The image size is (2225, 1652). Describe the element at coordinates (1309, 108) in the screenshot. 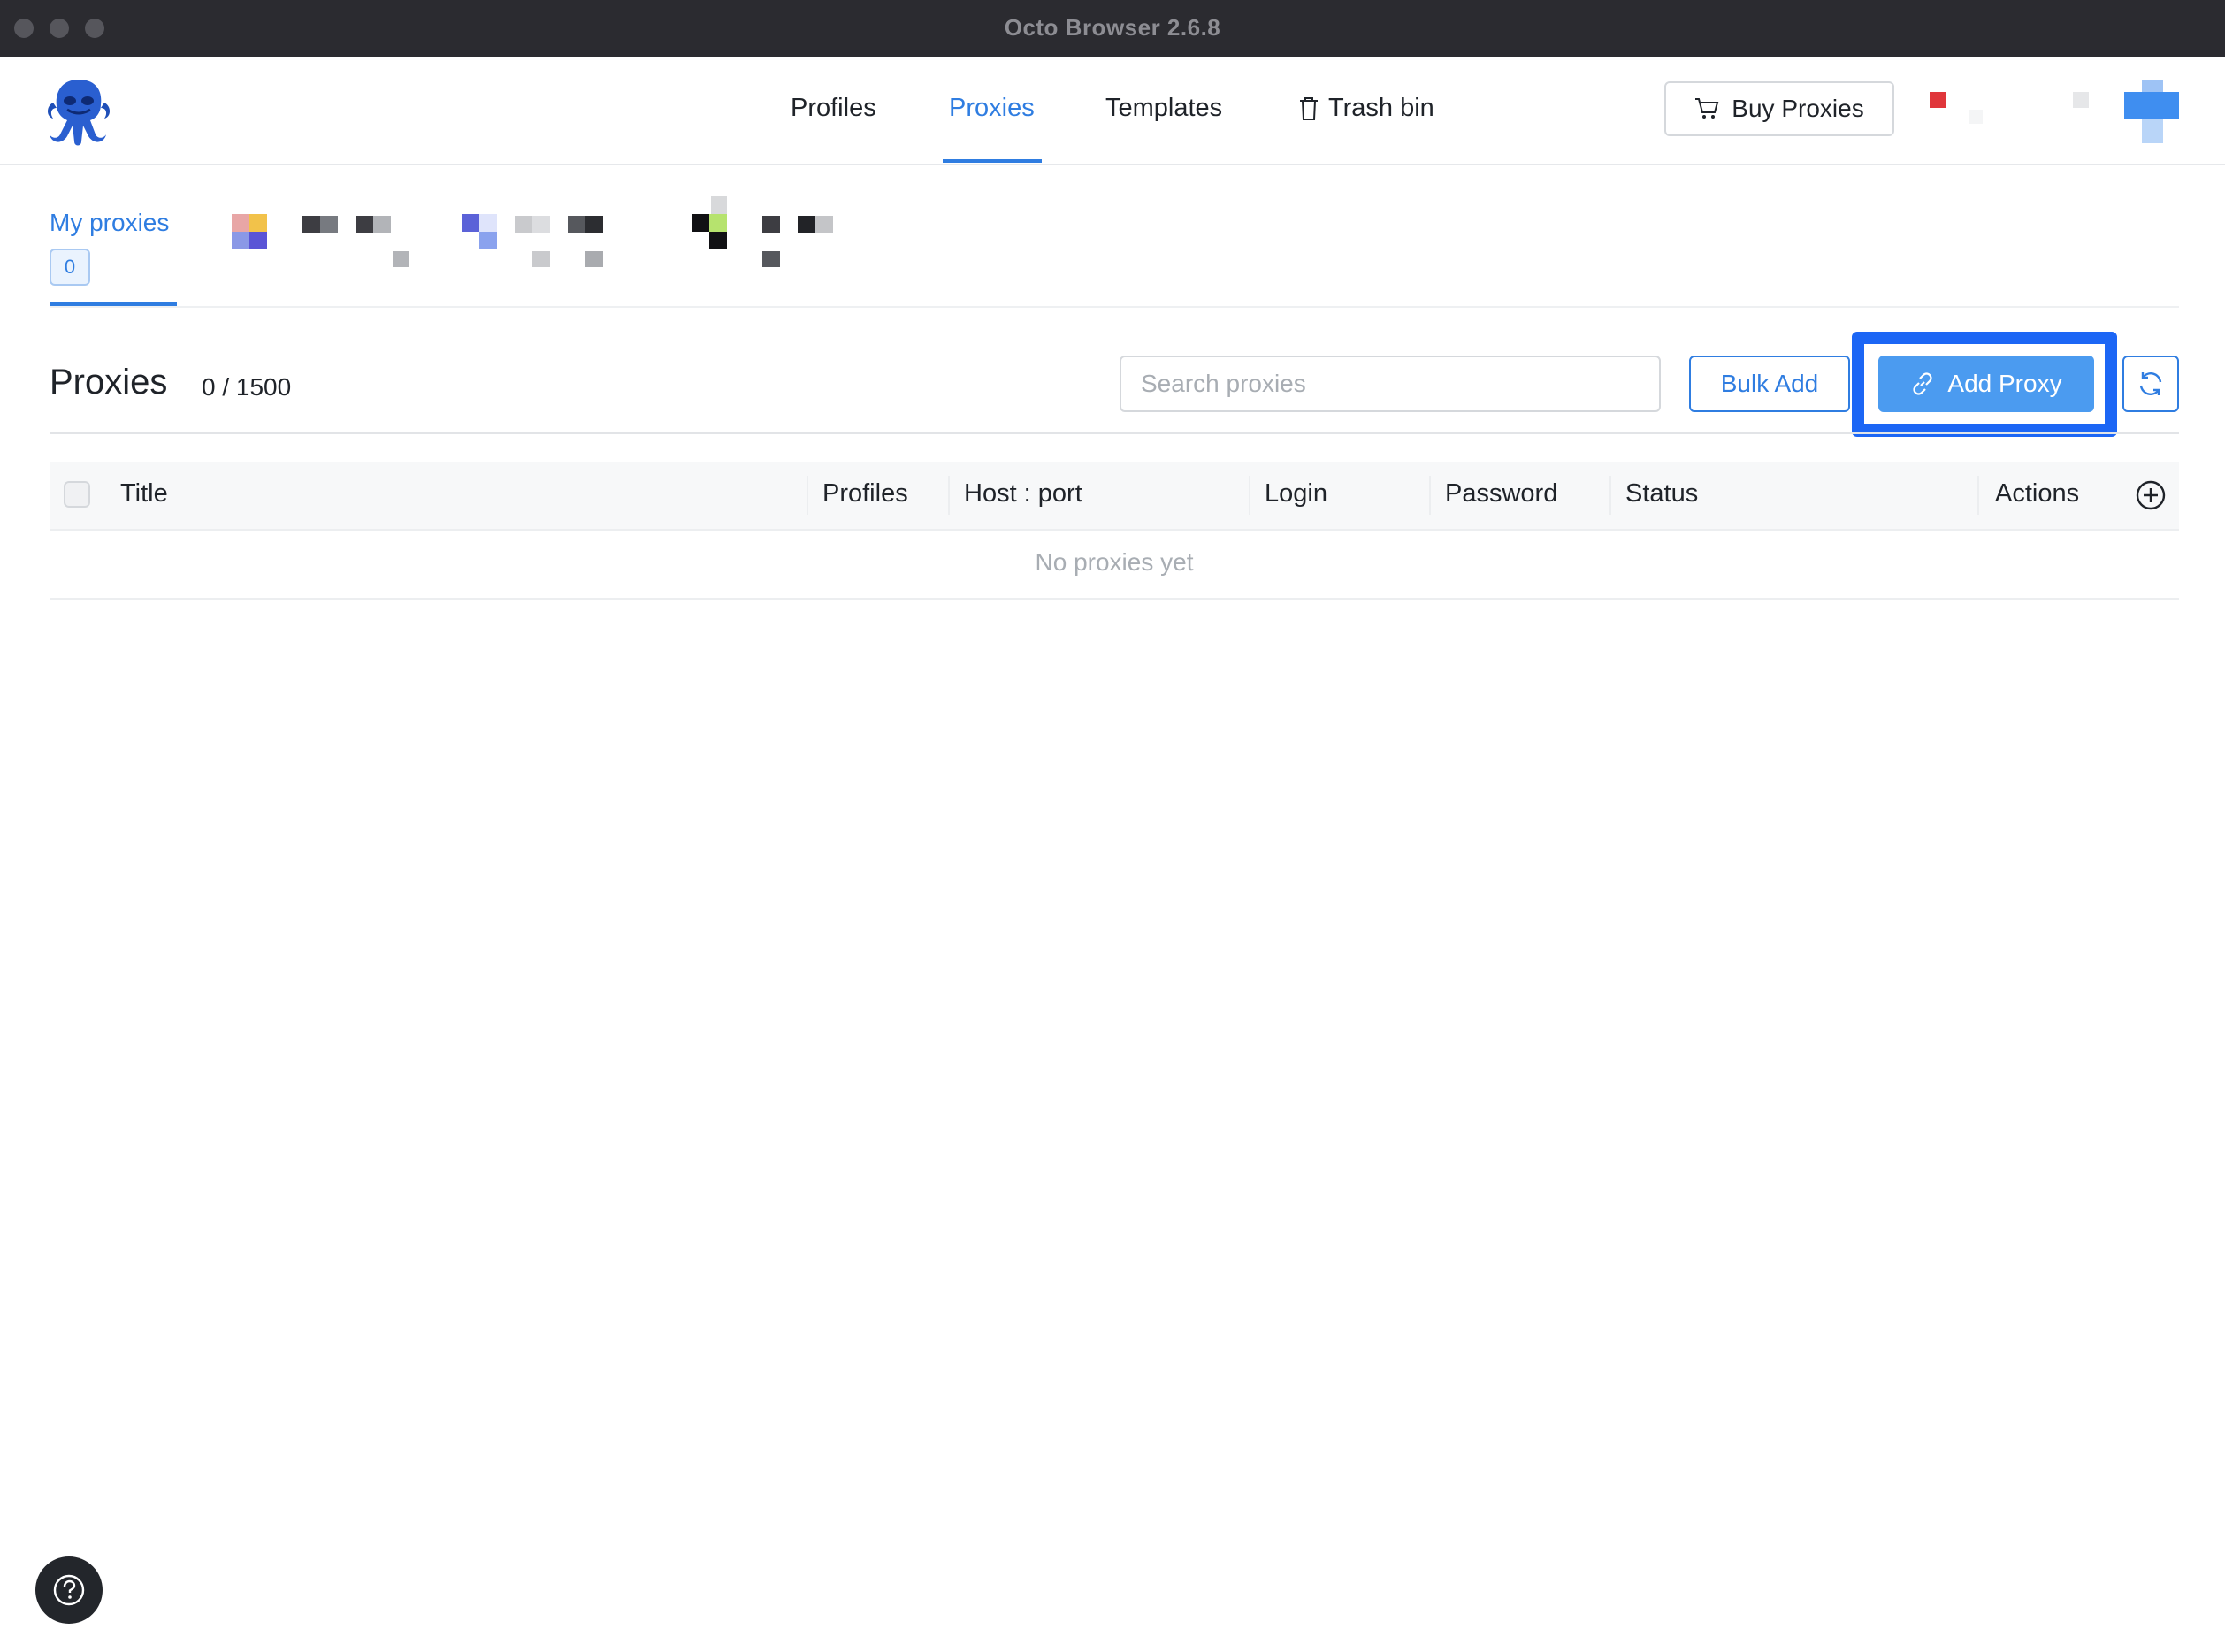

I see `trash-icon` at that location.